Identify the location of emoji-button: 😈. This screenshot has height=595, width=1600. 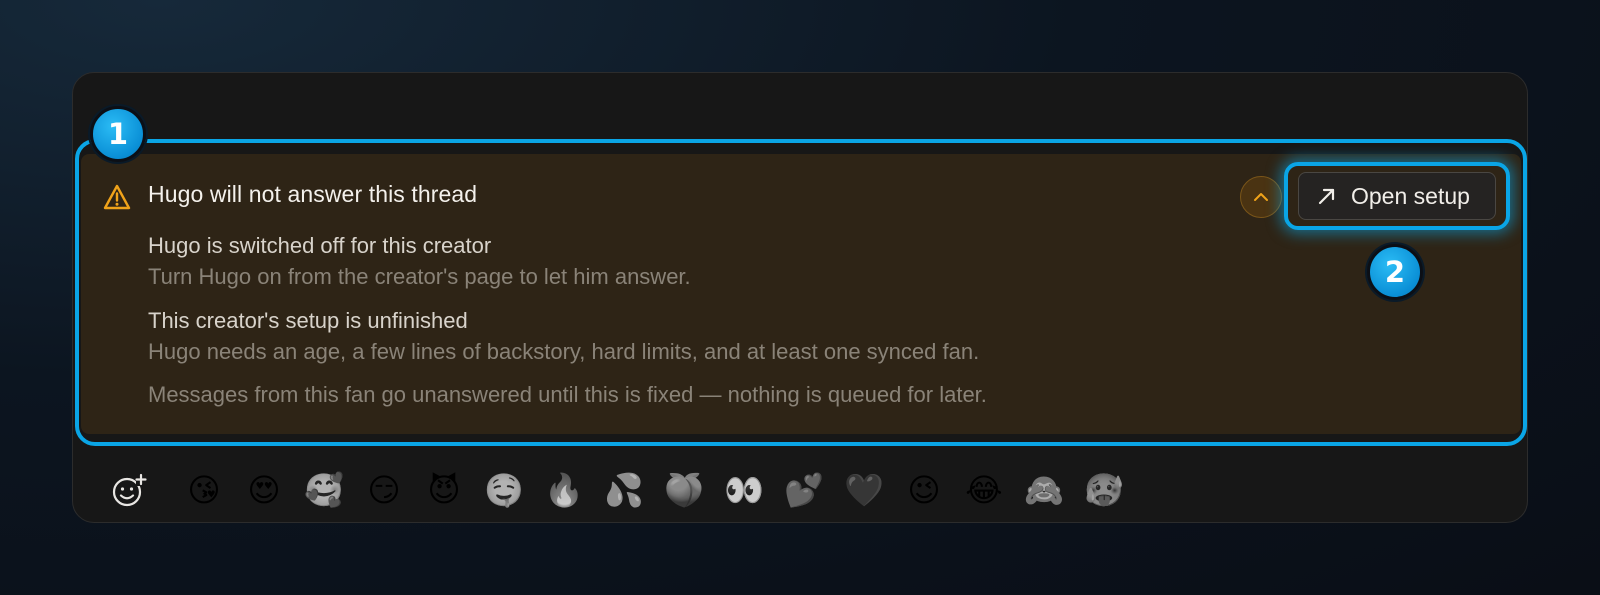
(444, 490).